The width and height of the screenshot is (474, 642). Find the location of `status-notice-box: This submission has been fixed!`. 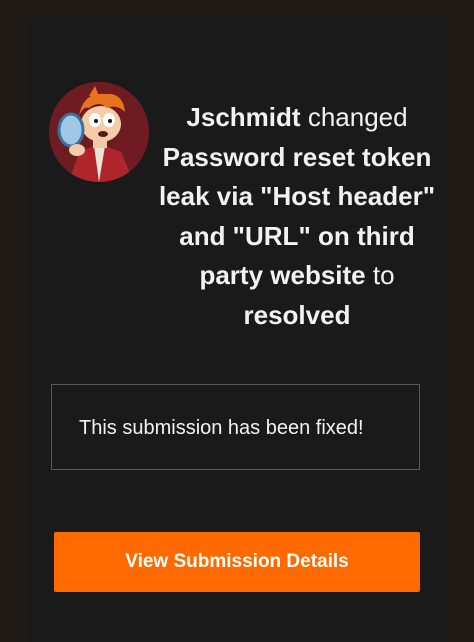

status-notice-box: This submission has been fixed! is located at coordinates (235, 427).